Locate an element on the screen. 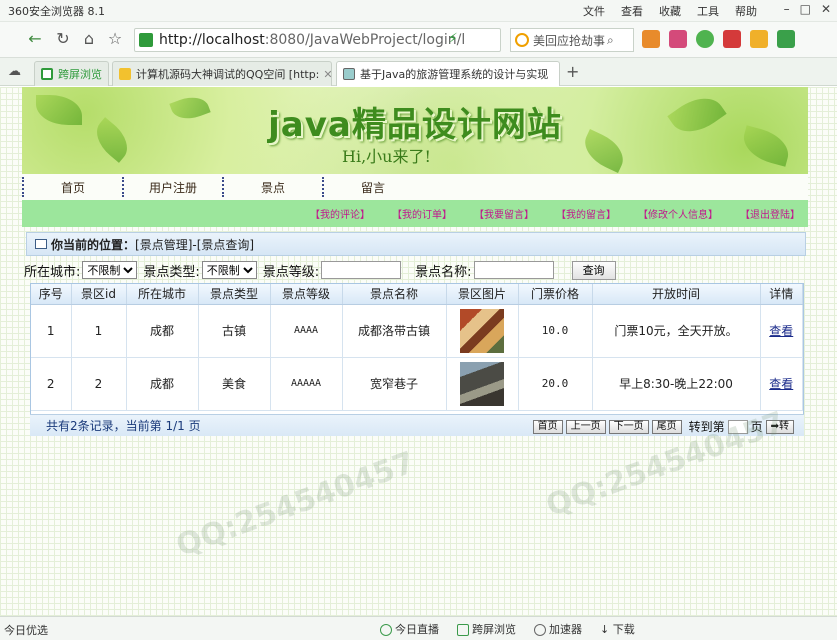  page-favicon-icon is located at coordinates (349, 74).